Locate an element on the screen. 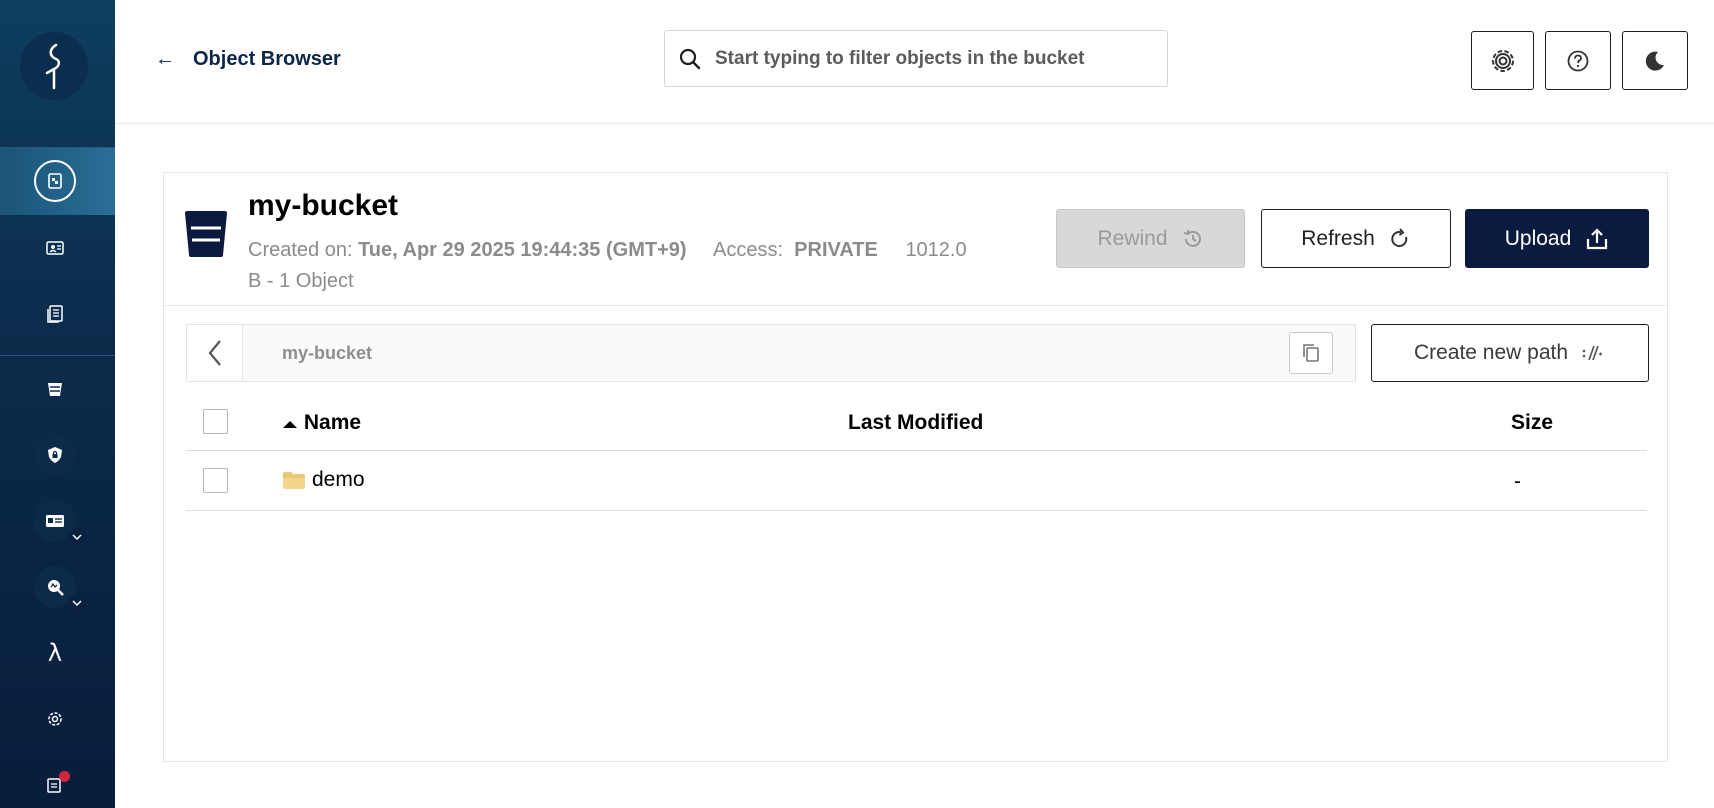 The height and width of the screenshot is (808, 1714). object-name: demo is located at coordinates (338, 479).